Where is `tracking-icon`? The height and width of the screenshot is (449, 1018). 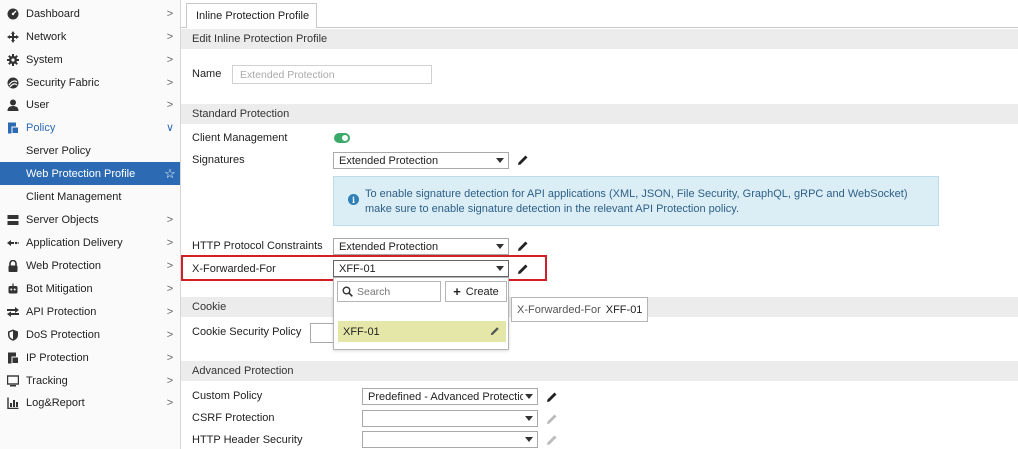 tracking-icon is located at coordinates (13, 380).